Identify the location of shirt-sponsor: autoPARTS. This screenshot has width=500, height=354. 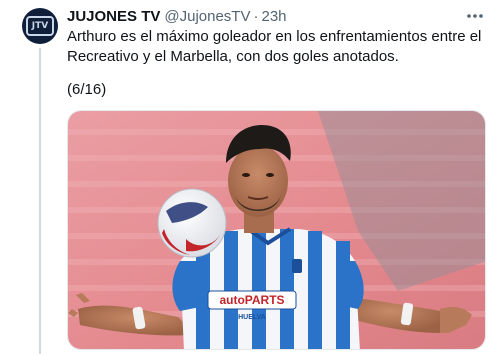
(251, 300).